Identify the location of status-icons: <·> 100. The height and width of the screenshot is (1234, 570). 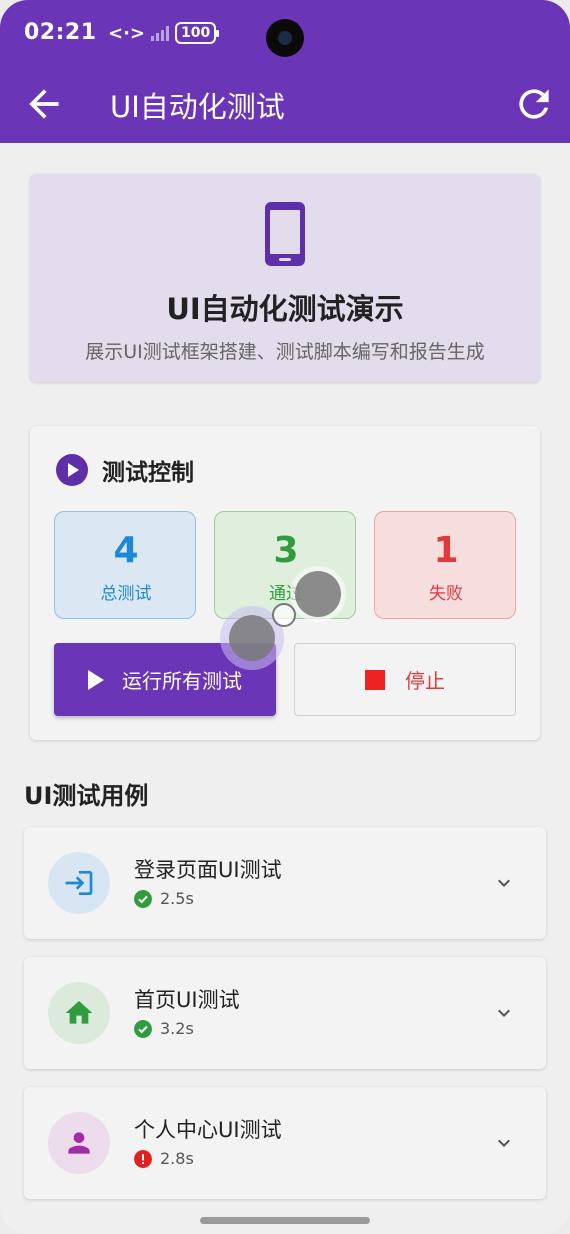
(164, 33).